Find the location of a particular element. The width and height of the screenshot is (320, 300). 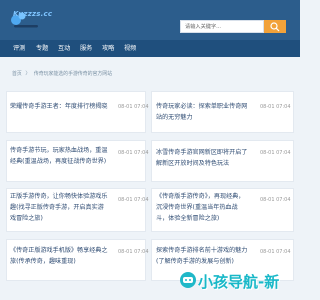

article-card is located at coordinates (76, 112).